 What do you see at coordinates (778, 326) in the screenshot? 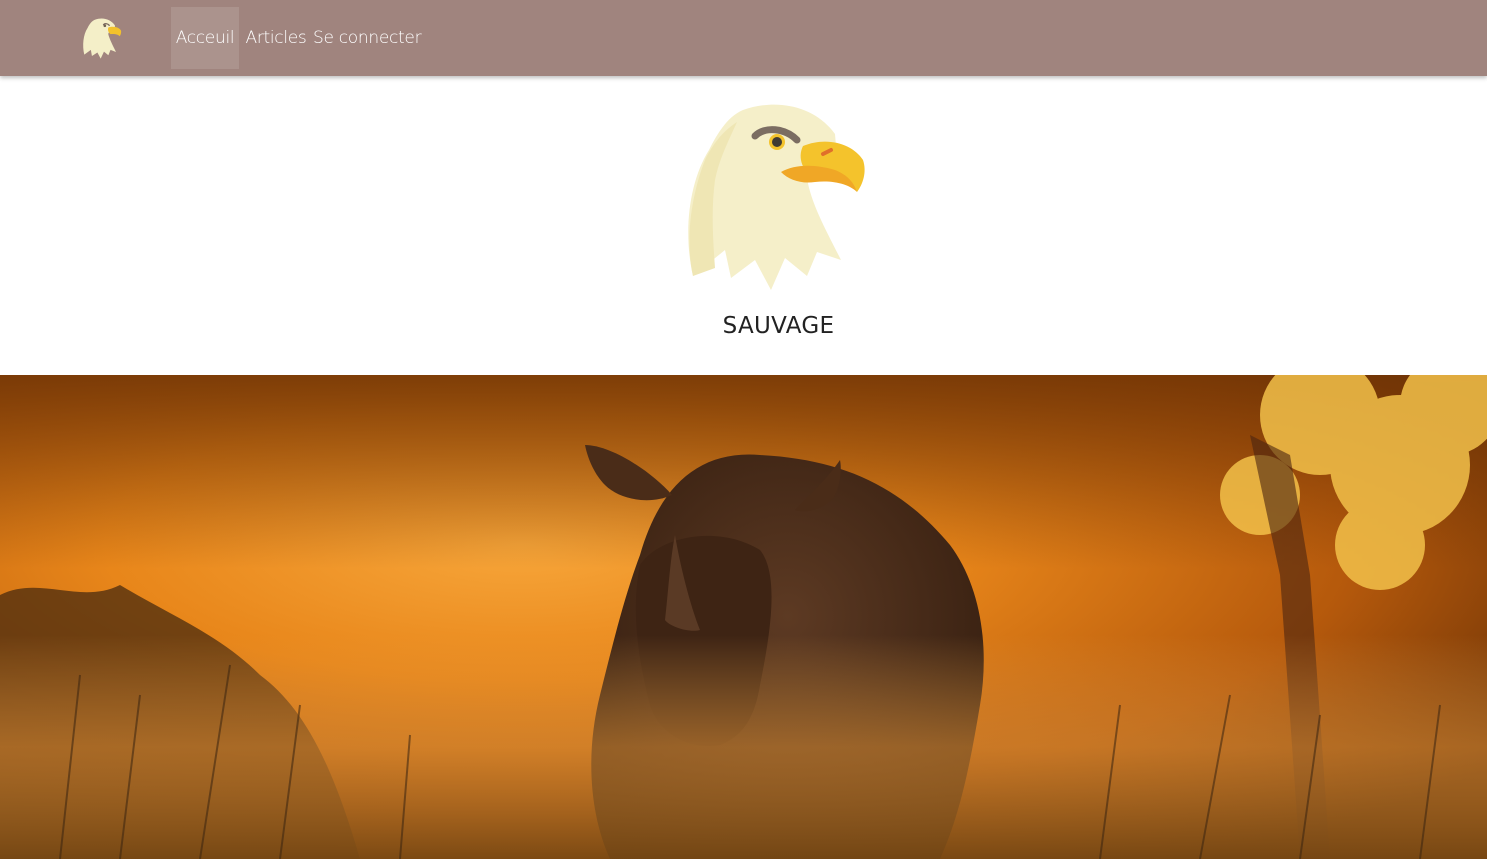
I see `site-title: SAUVAGE` at bounding box center [778, 326].